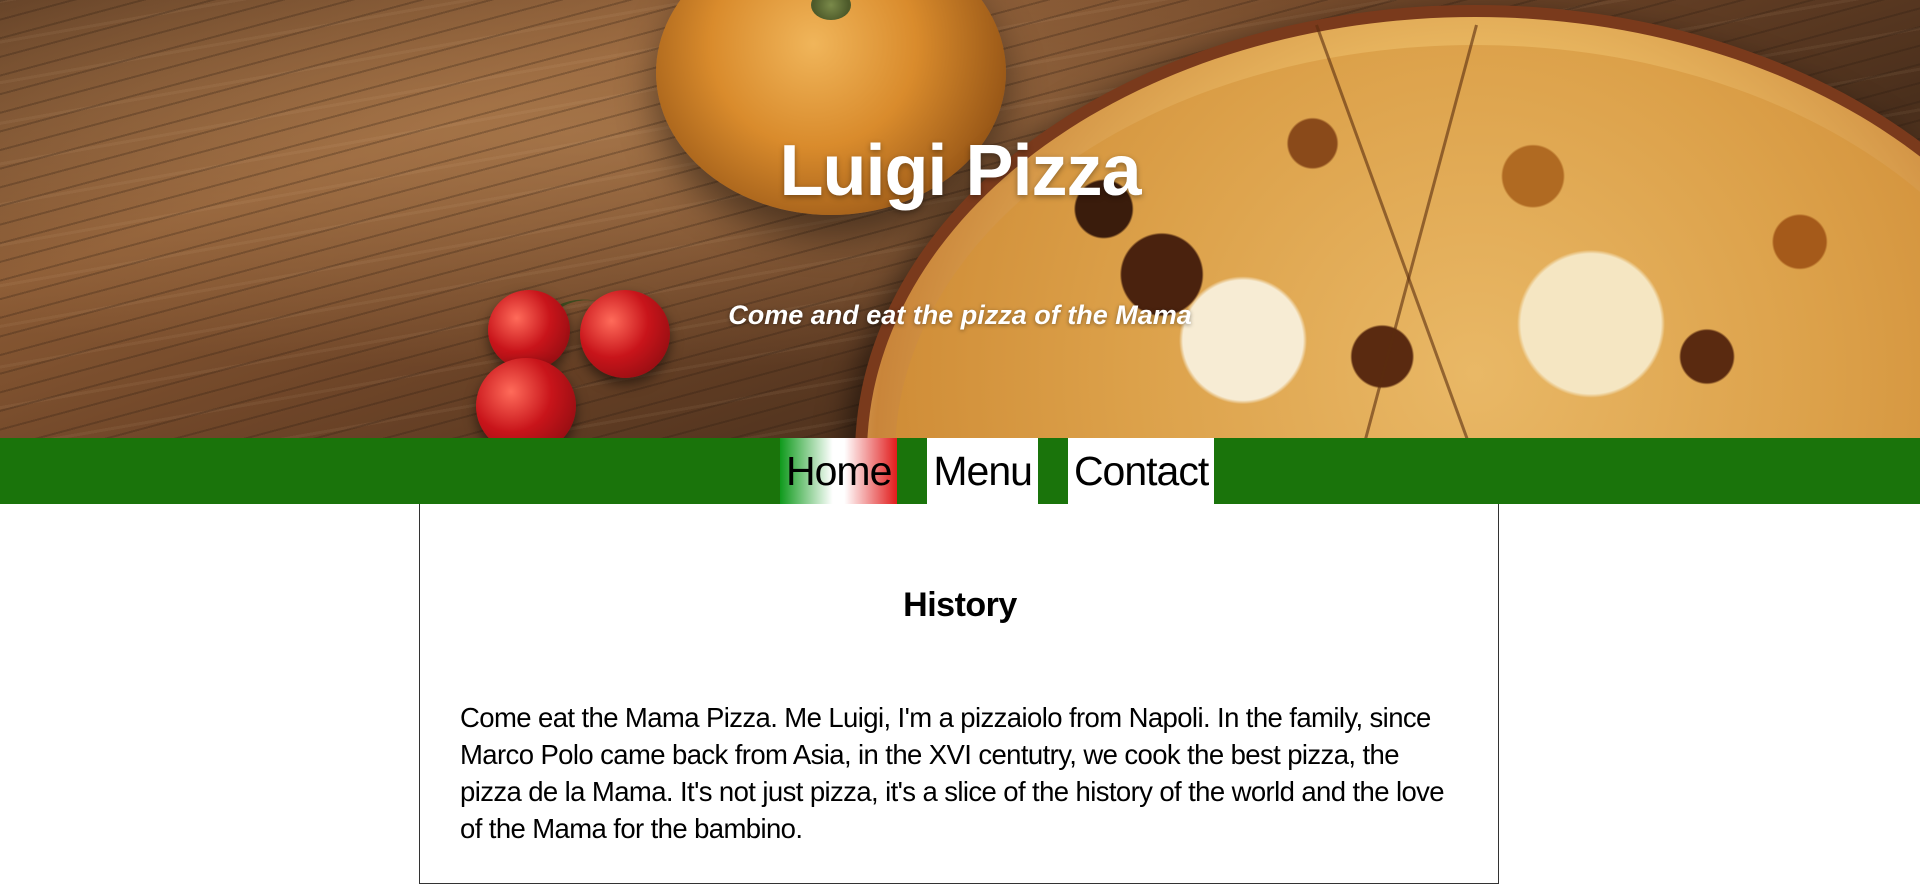 Image resolution: width=1920 pixels, height=884 pixels. What do you see at coordinates (960, 605) in the screenshot?
I see `history-heading: History` at bounding box center [960, 605].